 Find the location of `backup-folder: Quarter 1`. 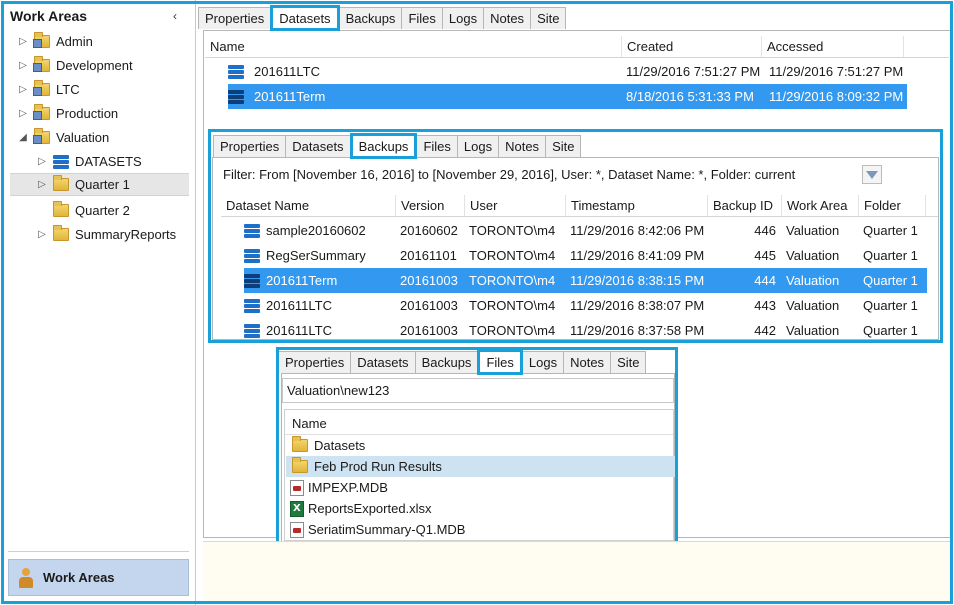

backup-folder: Quarter 1 is located at coordinates (890, 230).